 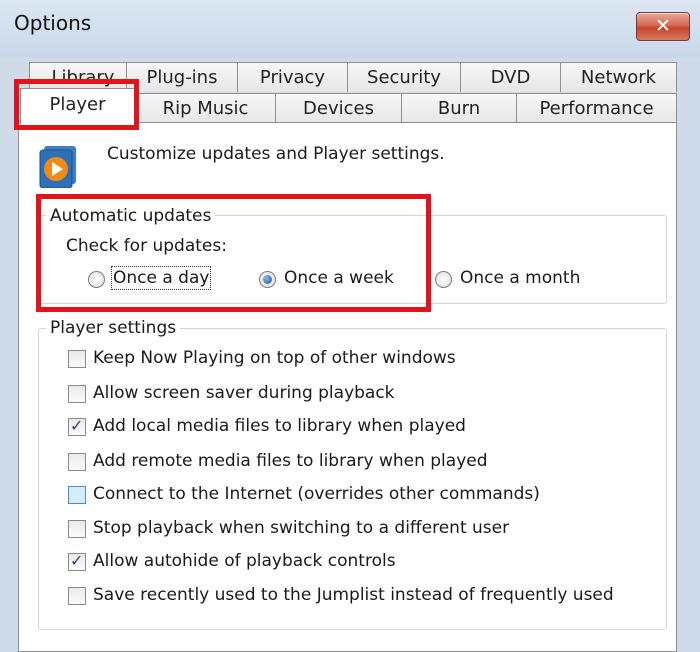 I want to click on checkbox-save-recently-used-jumplist, so click(x=77, y=596).